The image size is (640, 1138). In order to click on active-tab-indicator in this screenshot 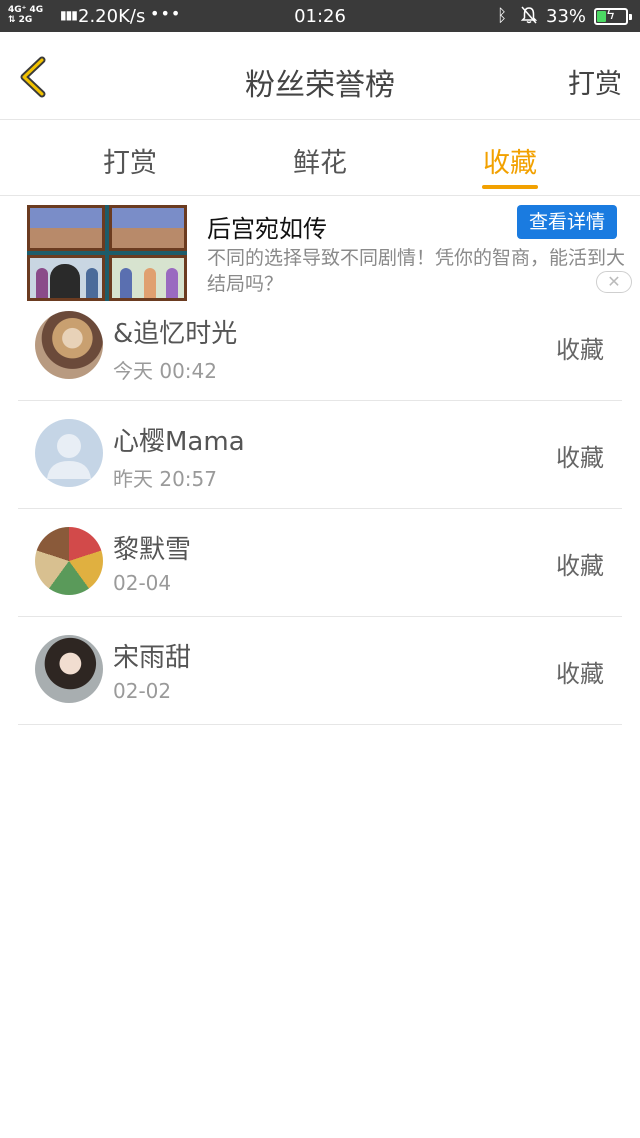, I will do `click(510, 187)`.